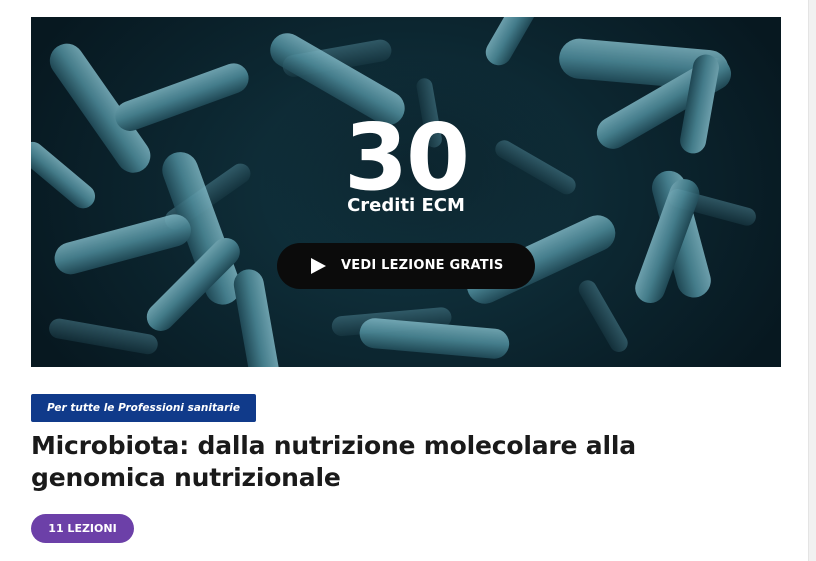 The width and height of the screenshot is (816, 561). I want to click on play-icon, so click(318, 266).